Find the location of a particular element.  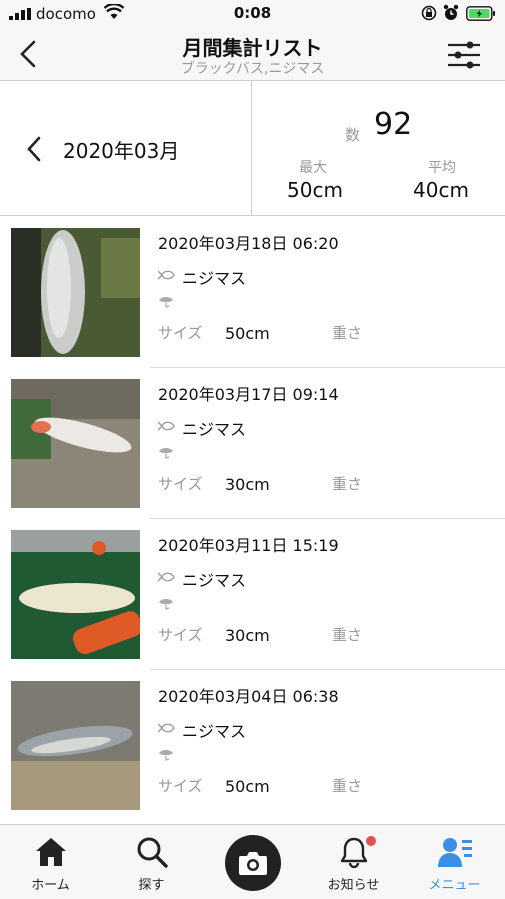

camera-button is located at coordinates (253, 863).